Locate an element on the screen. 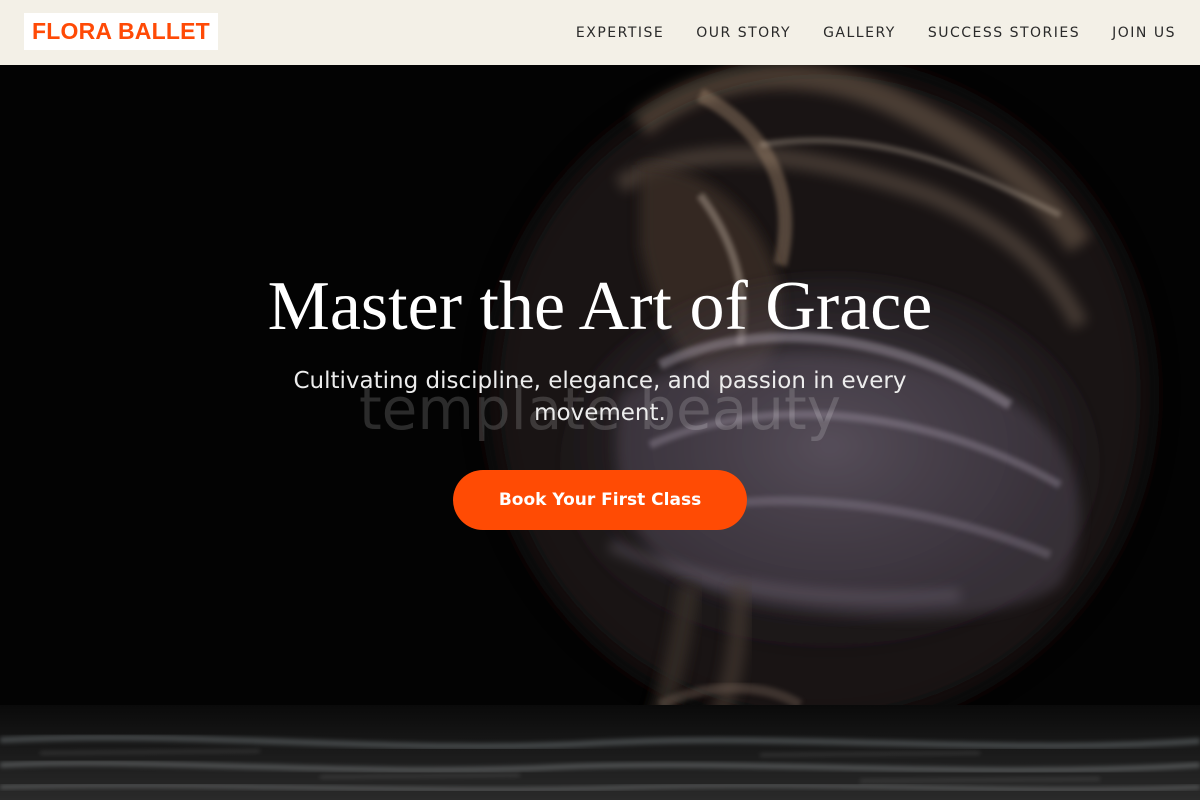  hero-title: Master the Art of Grace is located at coordinates (600, 306).